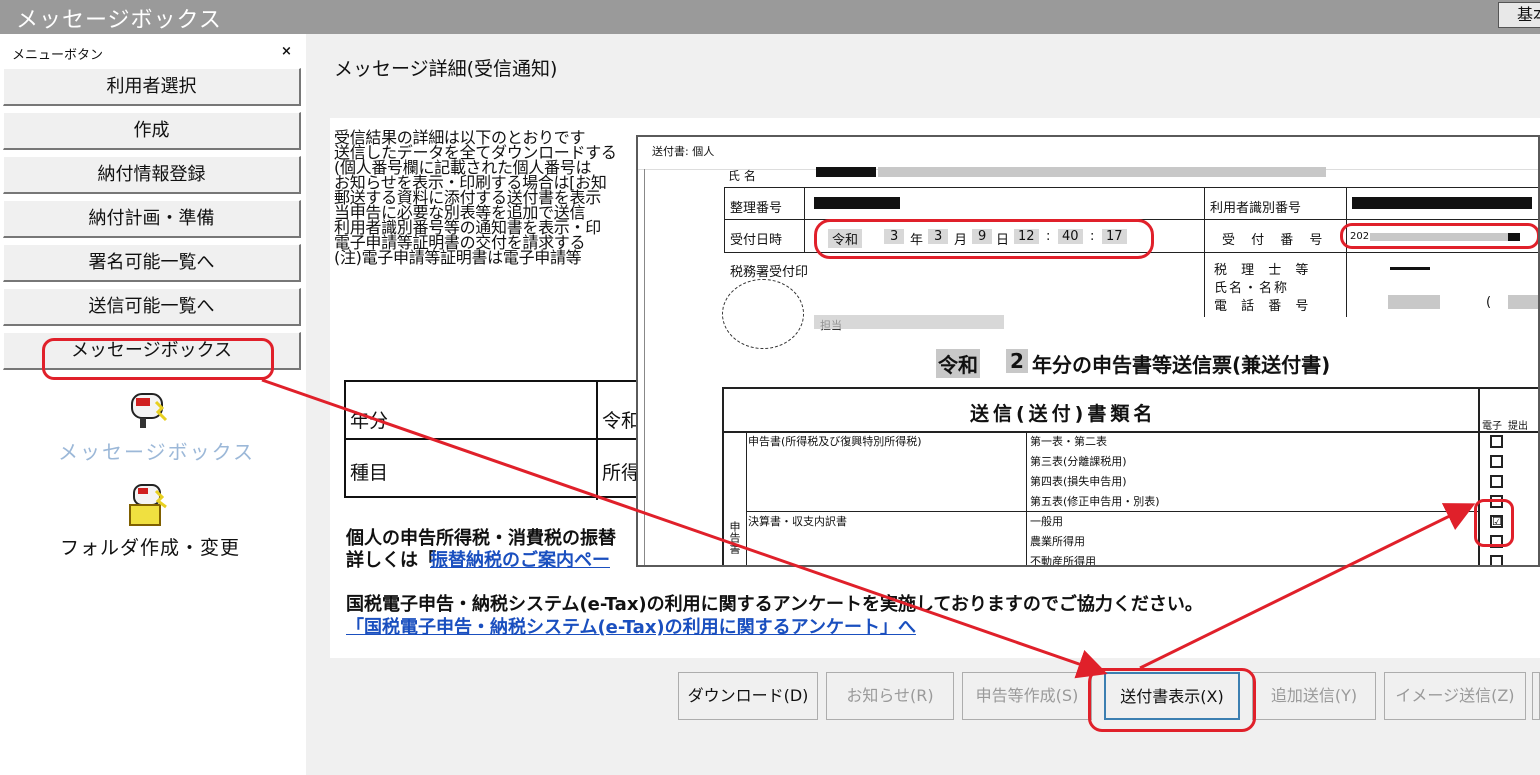 This screenshot has height=775, width=1540. What do you see at coordinates (756, 208) in the screenshot?
I see `seiri-label: 整理番号` at bounding box center [756, 208].